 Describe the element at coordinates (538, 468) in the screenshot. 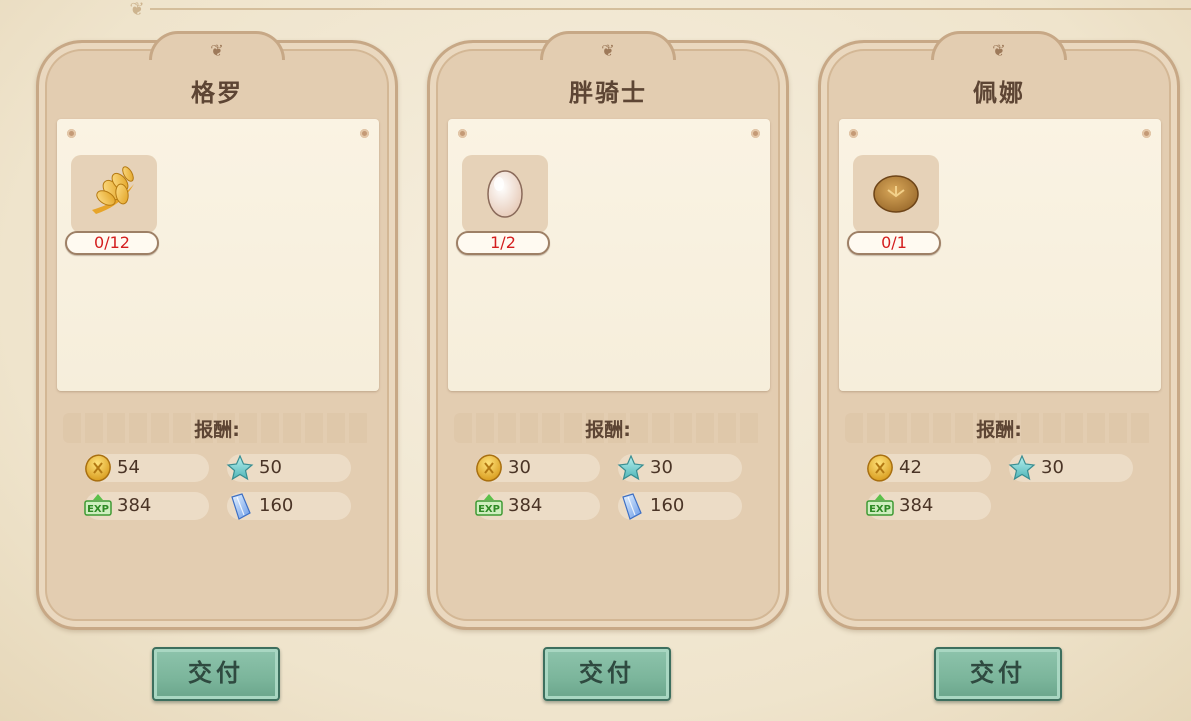

I see `reward-gold: 30` at that location.